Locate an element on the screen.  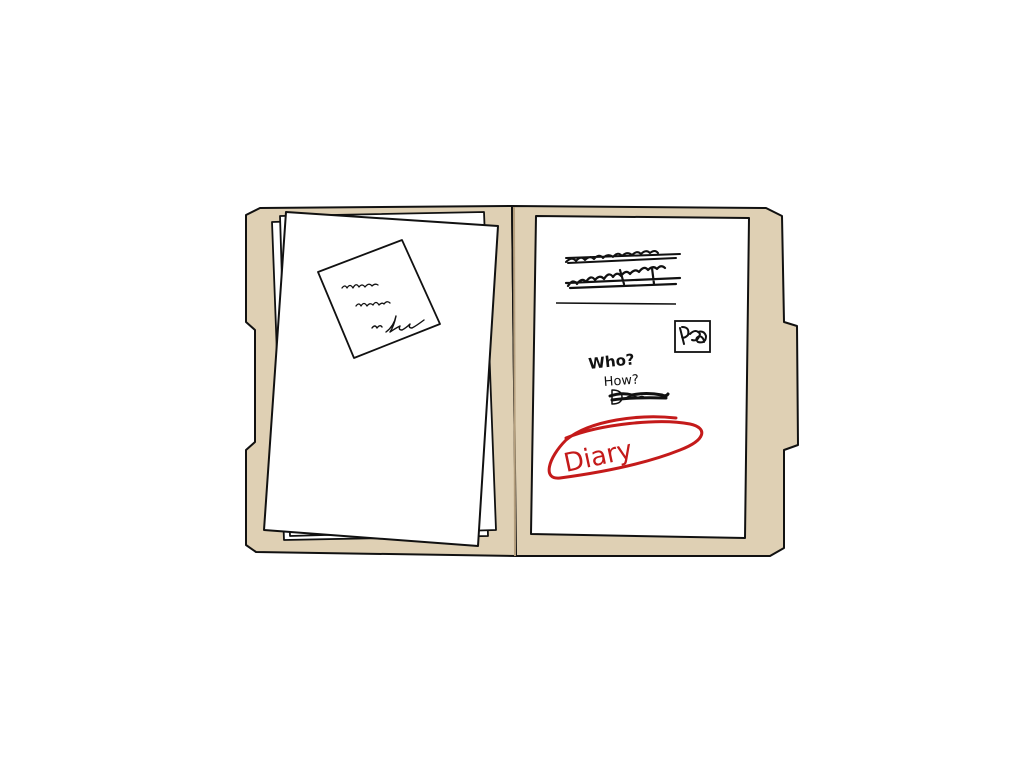
photo-stamp-frame is located at coordinates (692, 336).